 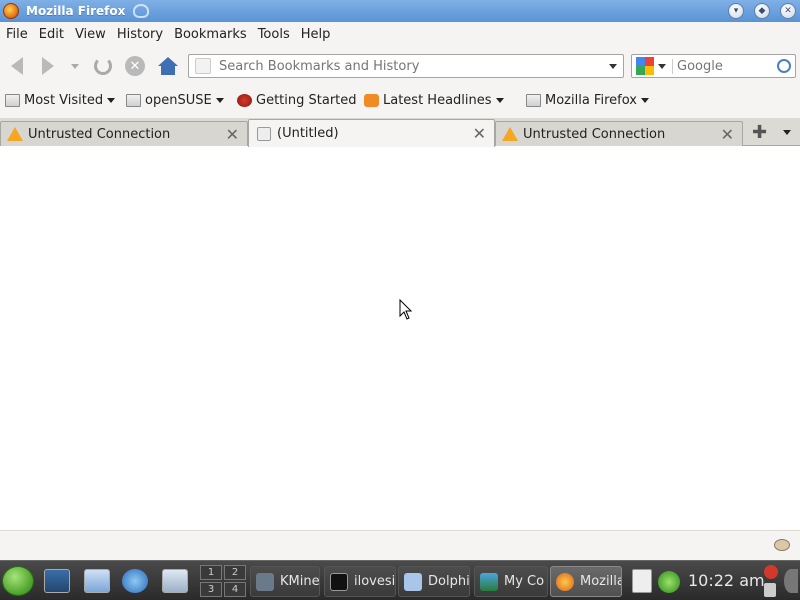 I want to click on kde-gear-icon, so click(x=141, y=11).